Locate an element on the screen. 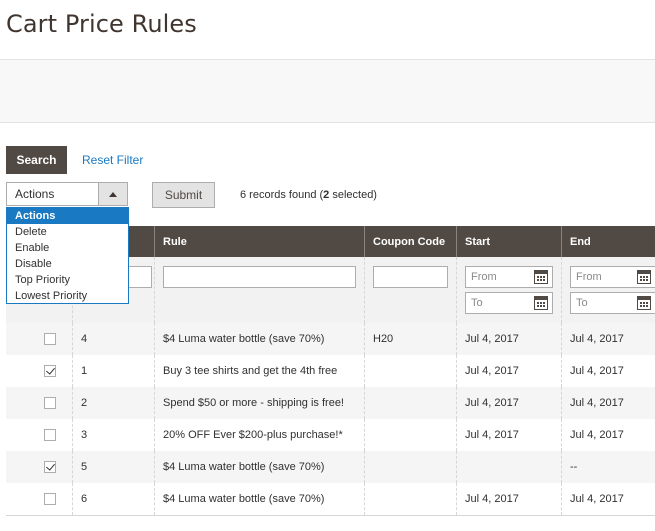  action-option-actions: Actions is located at coordinates (67, 216).